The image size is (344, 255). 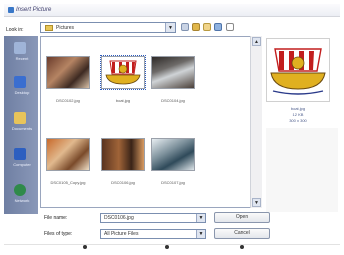 I want to click on back-icon, so click(x=185, y=27).